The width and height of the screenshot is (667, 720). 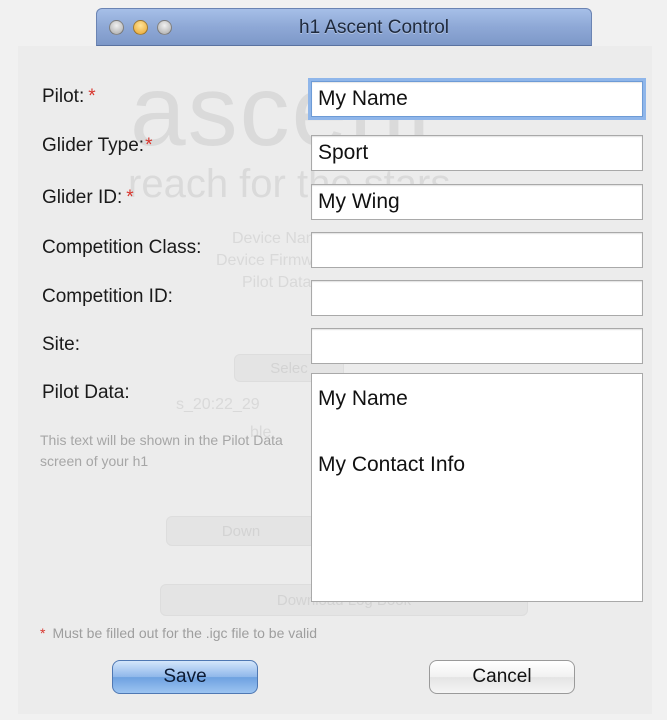 I want to click on site-label: Site:, so click(x=61, y=344).